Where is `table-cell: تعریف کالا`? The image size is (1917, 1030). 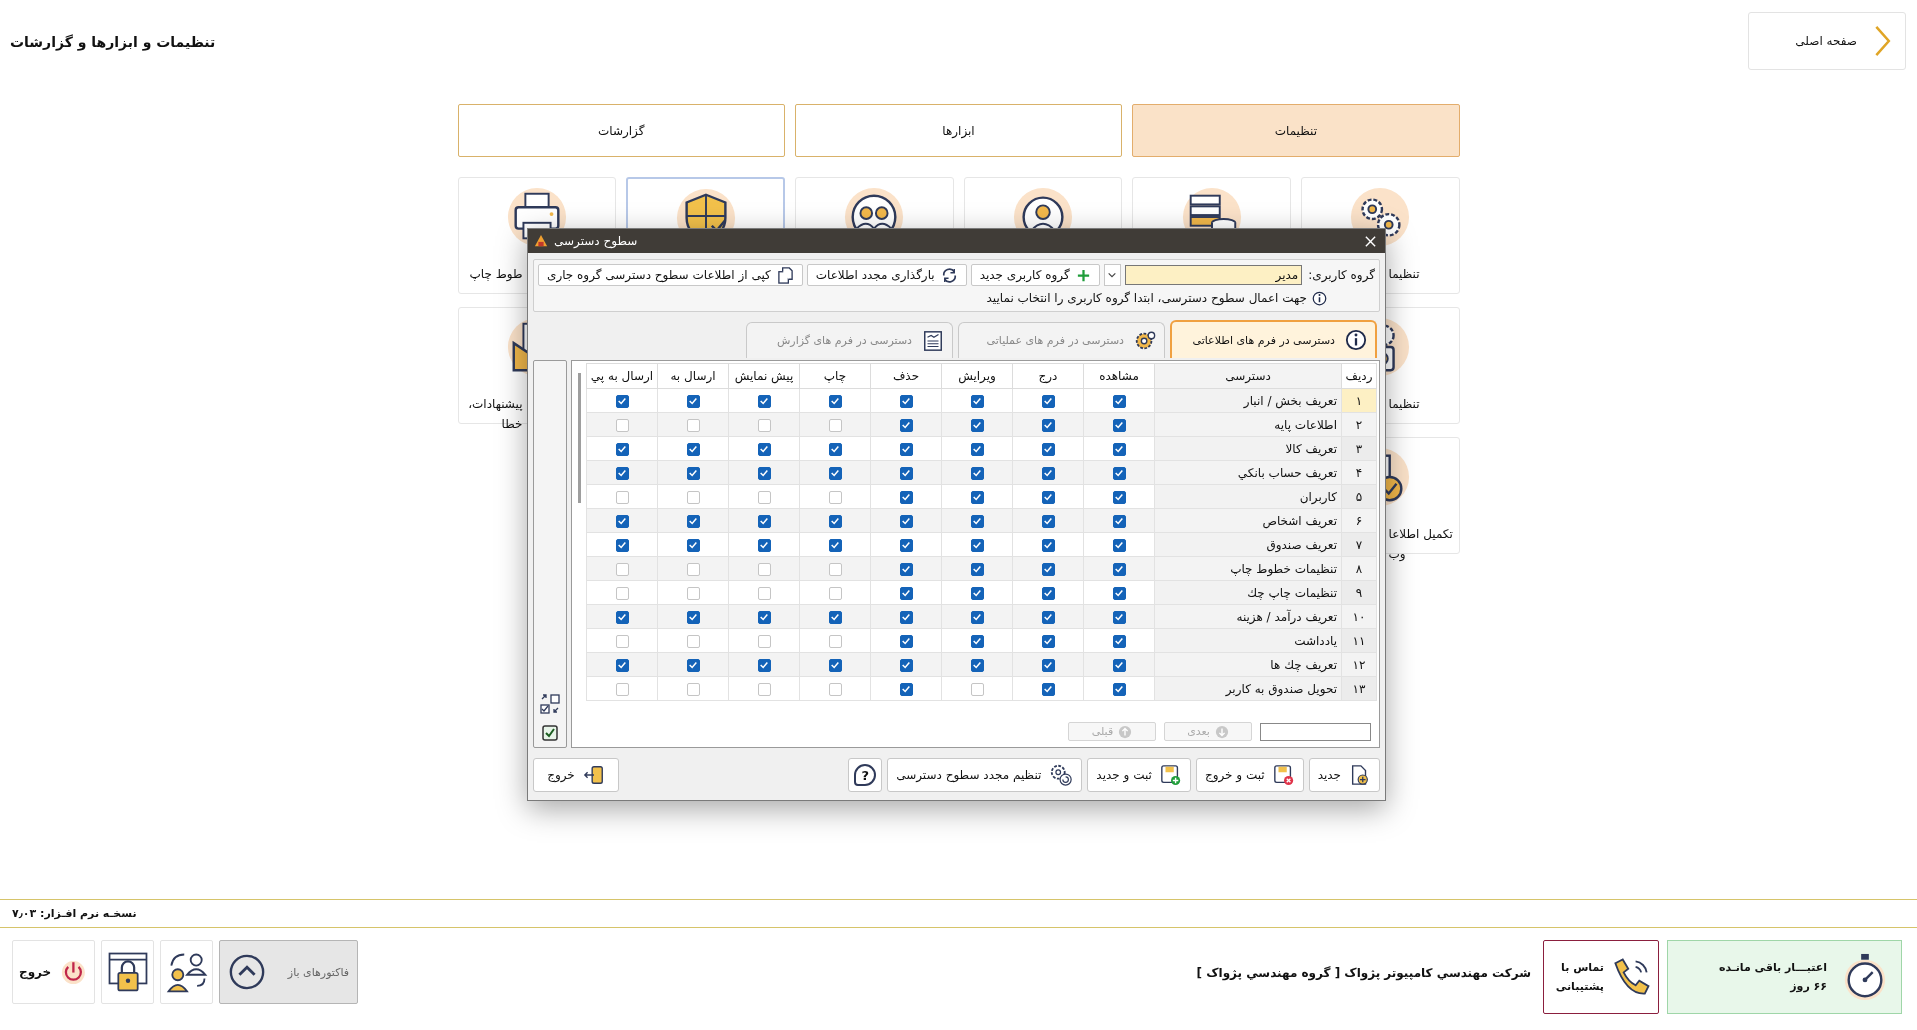 table-cell: تعریف کالا is located at coordinates (1248, 448).